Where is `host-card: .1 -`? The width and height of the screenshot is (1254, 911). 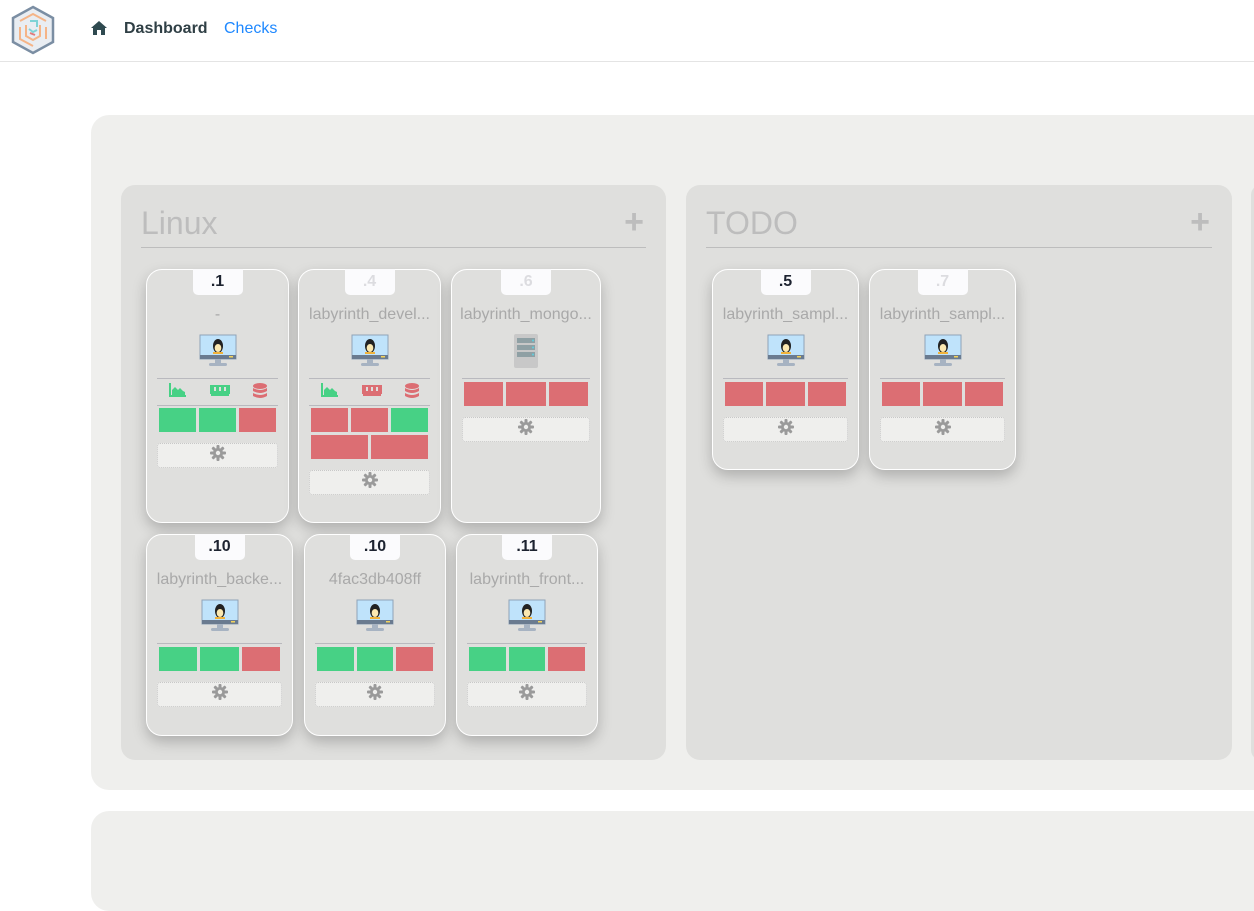
host-card: .1 - is located at coordinates (217, 396).